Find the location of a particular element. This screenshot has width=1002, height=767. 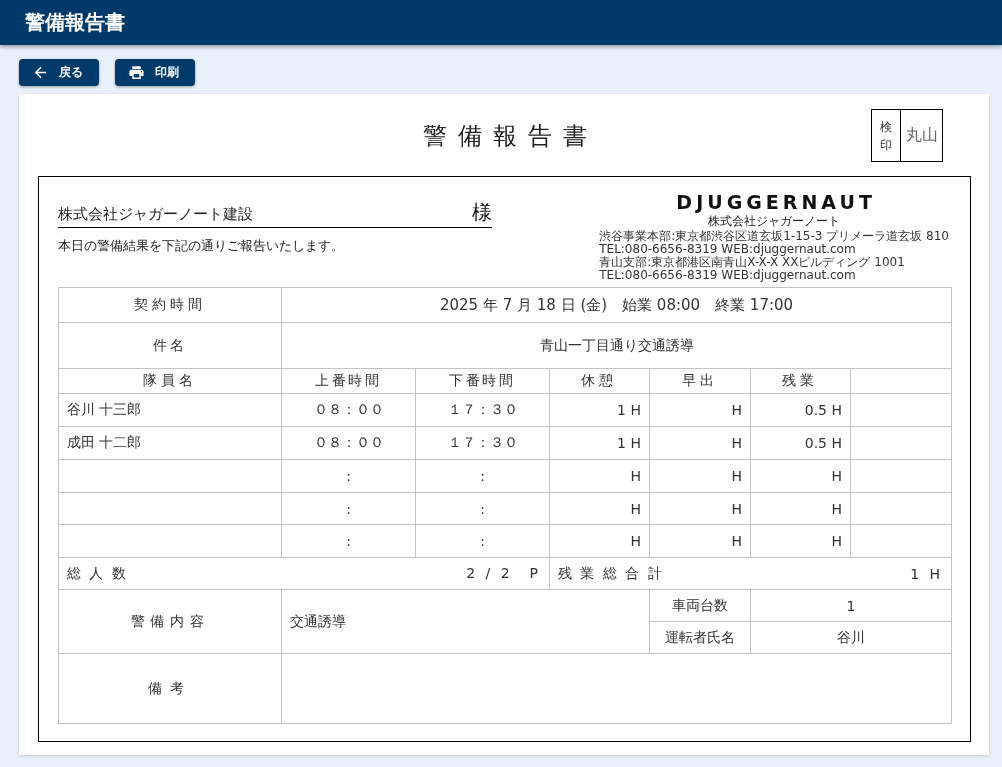

value-cell: 1 is located at coordinates (851, 605).